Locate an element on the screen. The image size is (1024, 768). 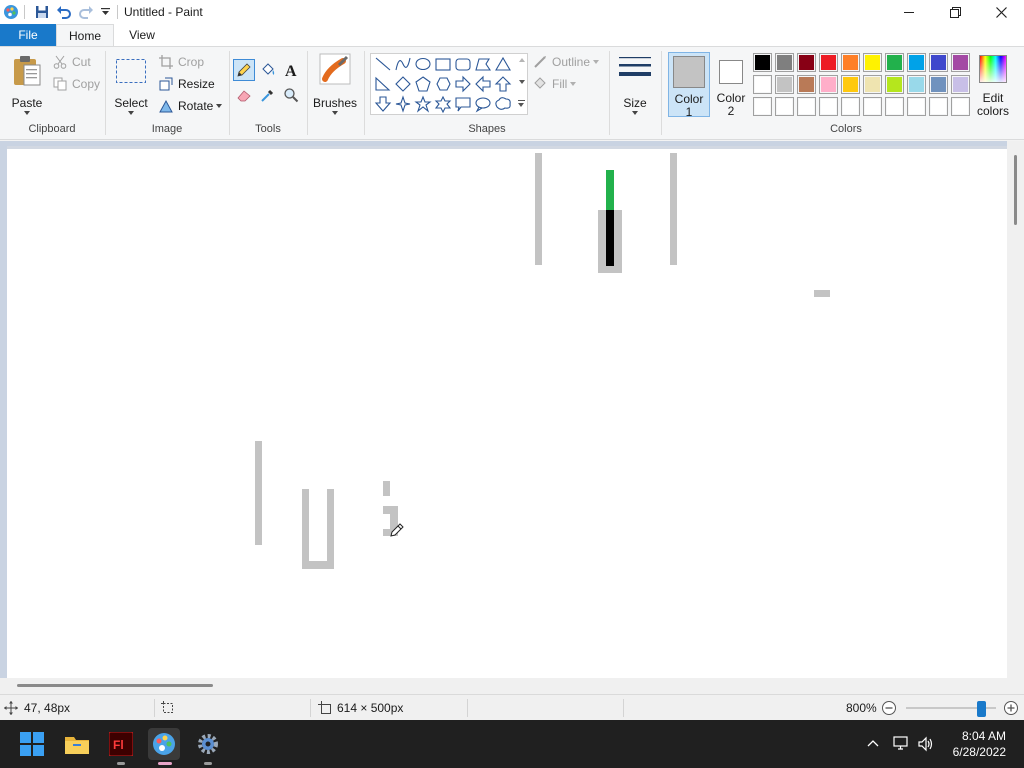
oval-shape-icon is located at coordinates (423, 64).